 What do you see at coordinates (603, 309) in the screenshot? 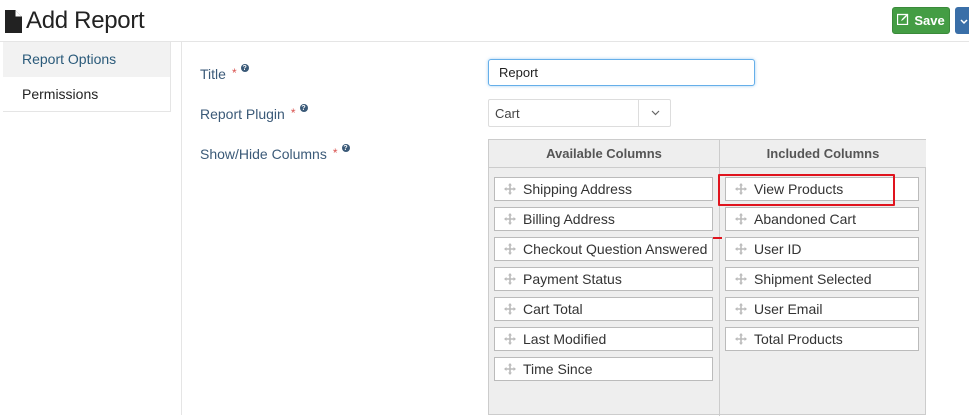
I see `available-column-item: Cart Total` at bounding box center [603, 309].